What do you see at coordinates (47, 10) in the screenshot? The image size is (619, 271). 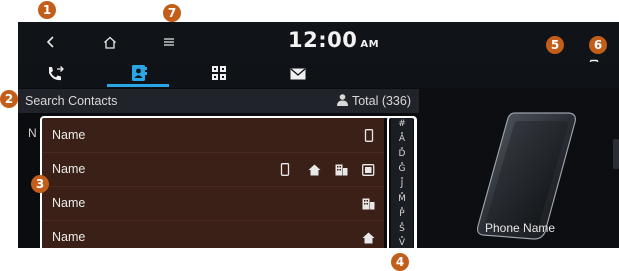 I see `callout-badge: 1` at bounding box center [47, 10].